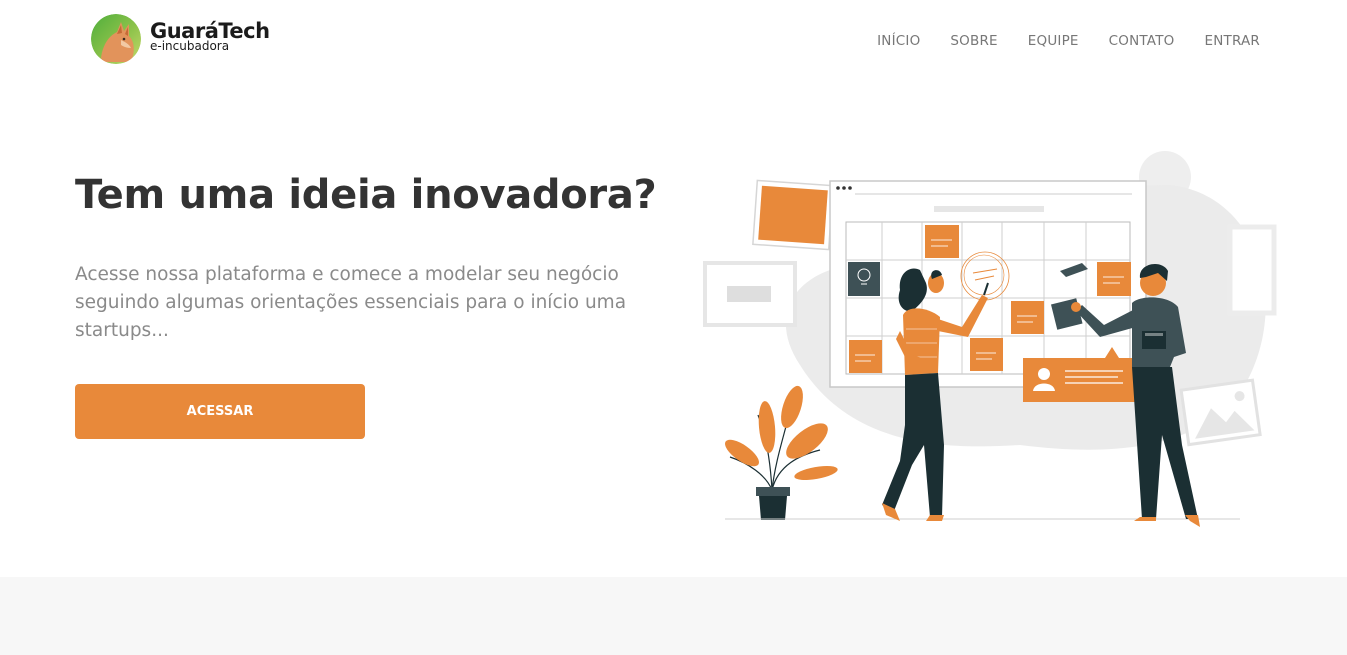 This screenshot has width=1347, height=655. I want to click on brand-logo: GuaráTech e-incubadora, so click(180, 39).